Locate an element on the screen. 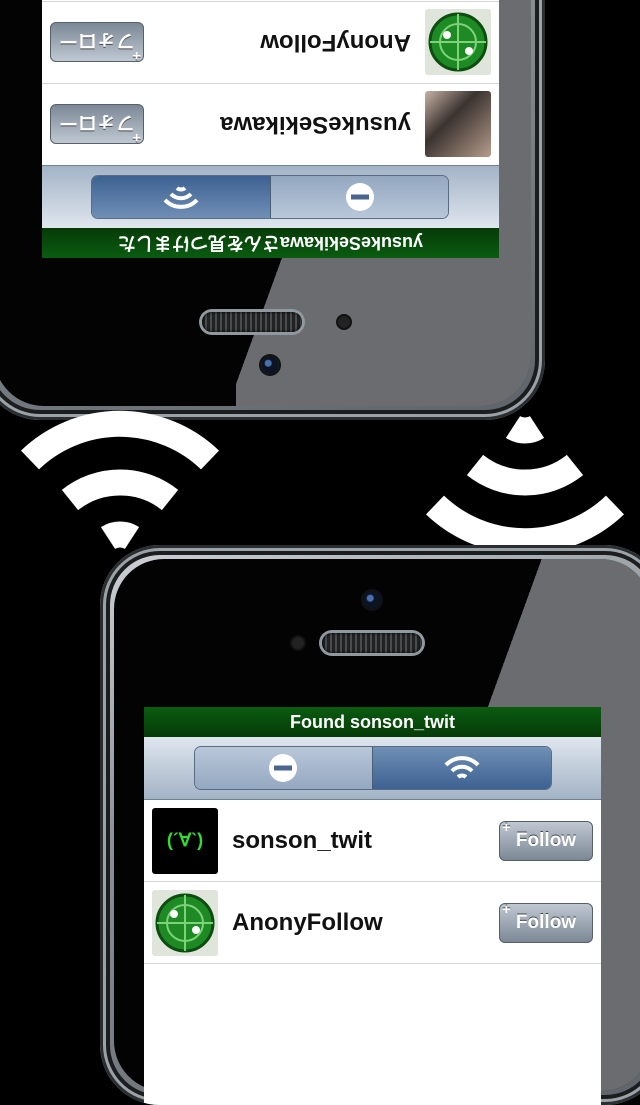 The height and width of the screenshot is (1105, 640). top-seg-wifi is located at coordinates (181, 197).